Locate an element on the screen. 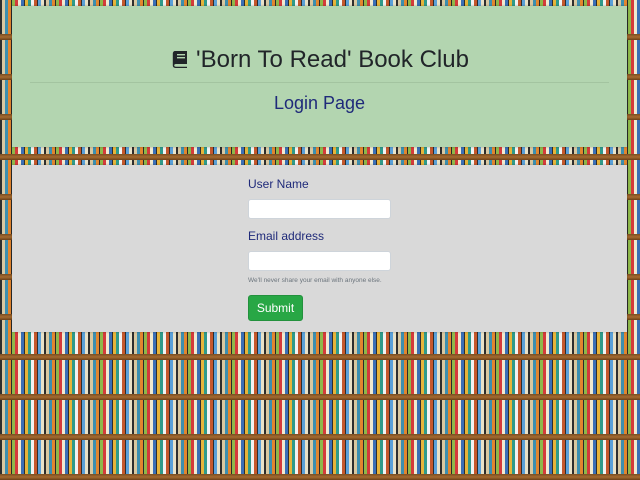 This screenshot has width=640, height=480. email-input is located at coordinates (319, 261).